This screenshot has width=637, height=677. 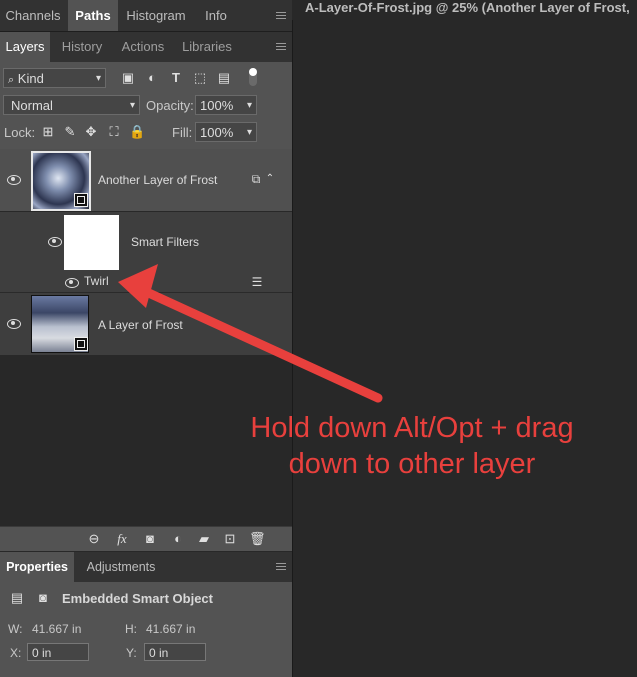 I want to click on arrow-shaft, so click(x=259, y=343).